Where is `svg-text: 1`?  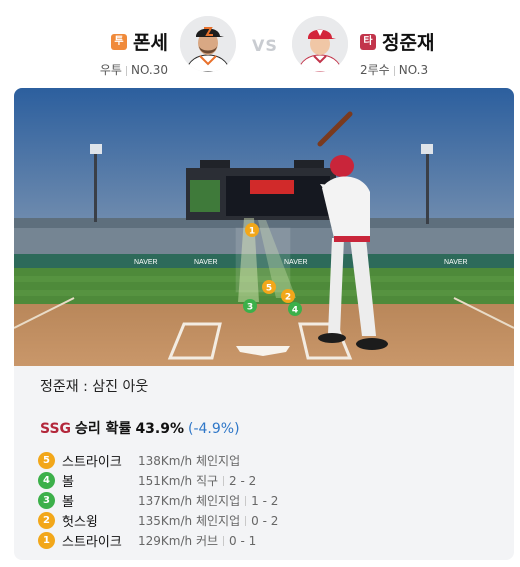
svg-text: 1 is located at coordinates (252, 232).